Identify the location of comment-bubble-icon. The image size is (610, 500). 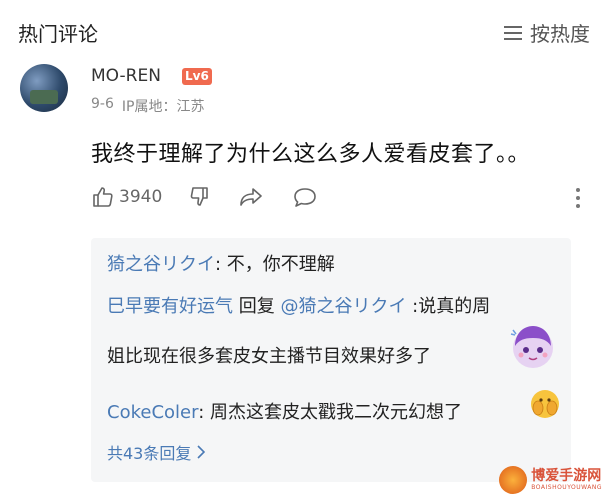
(305, 197).